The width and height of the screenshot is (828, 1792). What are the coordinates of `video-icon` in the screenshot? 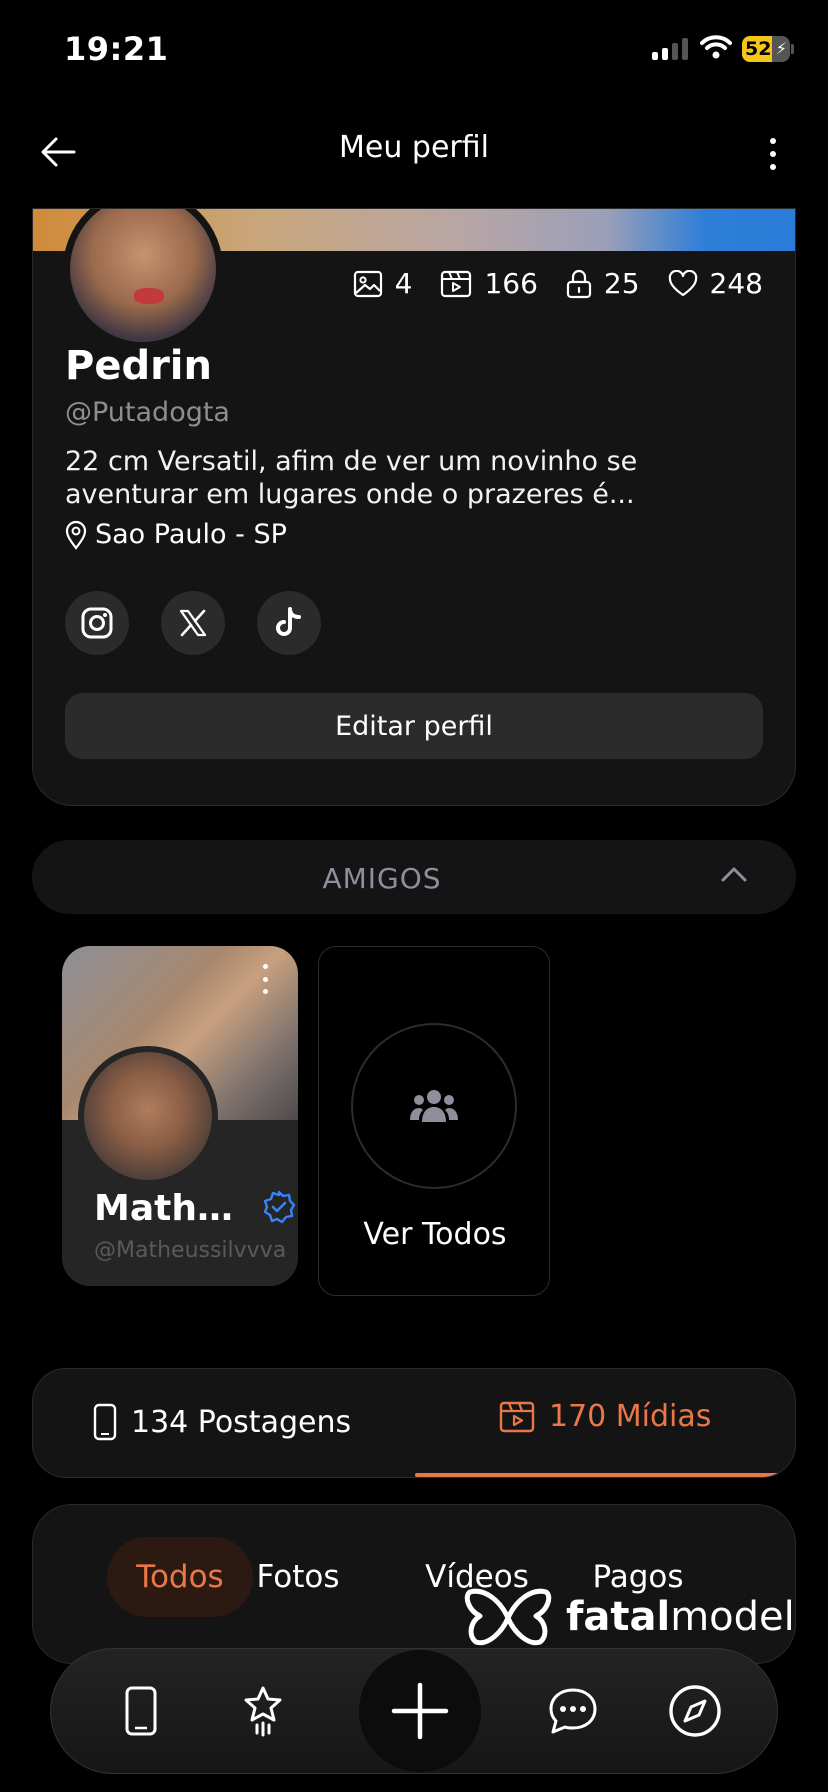 It's located at (456, 283).